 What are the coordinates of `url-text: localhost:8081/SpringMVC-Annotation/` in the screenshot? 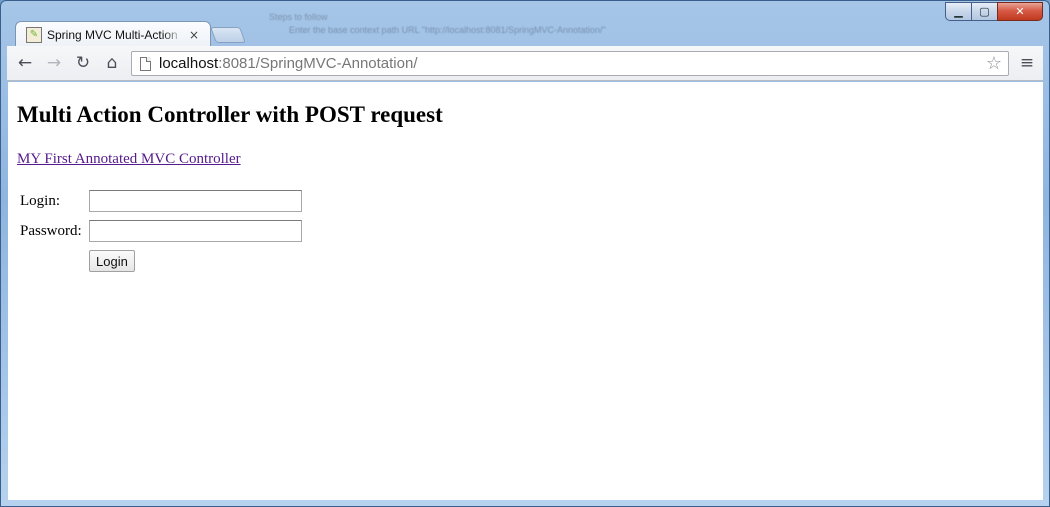 It's located at (288, 63).